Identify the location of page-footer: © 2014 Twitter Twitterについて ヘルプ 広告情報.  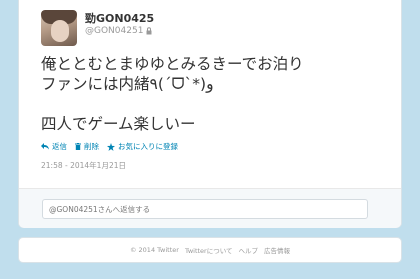
(210, 250).